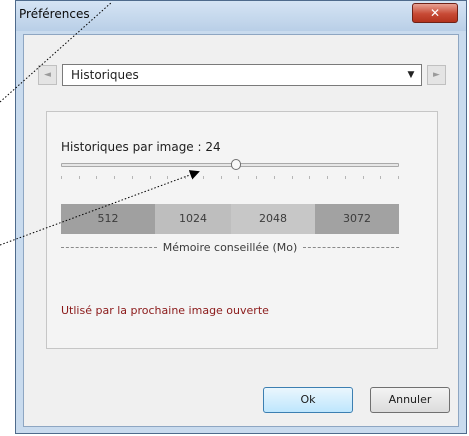 This screenshot has height=436, width=469. Describe the element at coordinates (236, 164) in the screenshot. I see `history-slider-thumb` at that location.